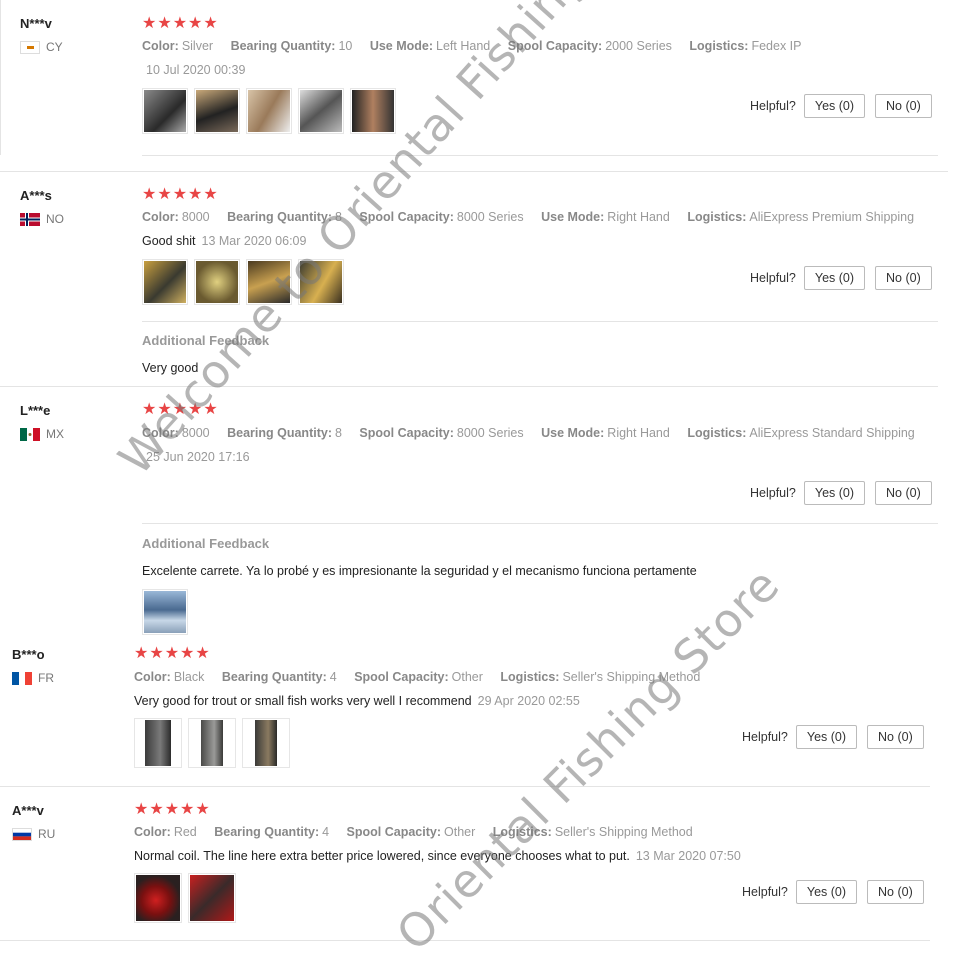  Describe the element at coordinates (28, 810) in the screenshot. I see `reviewer-name: A***v` at that location.